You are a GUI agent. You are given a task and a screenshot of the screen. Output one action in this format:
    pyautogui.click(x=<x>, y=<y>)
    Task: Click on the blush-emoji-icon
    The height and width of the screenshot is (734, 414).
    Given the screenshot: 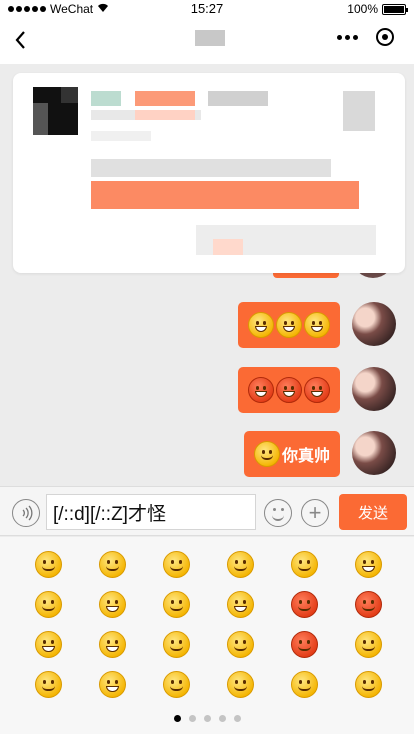 What is the action you would take?
    pyautogui.click(x=368, y=644)
    